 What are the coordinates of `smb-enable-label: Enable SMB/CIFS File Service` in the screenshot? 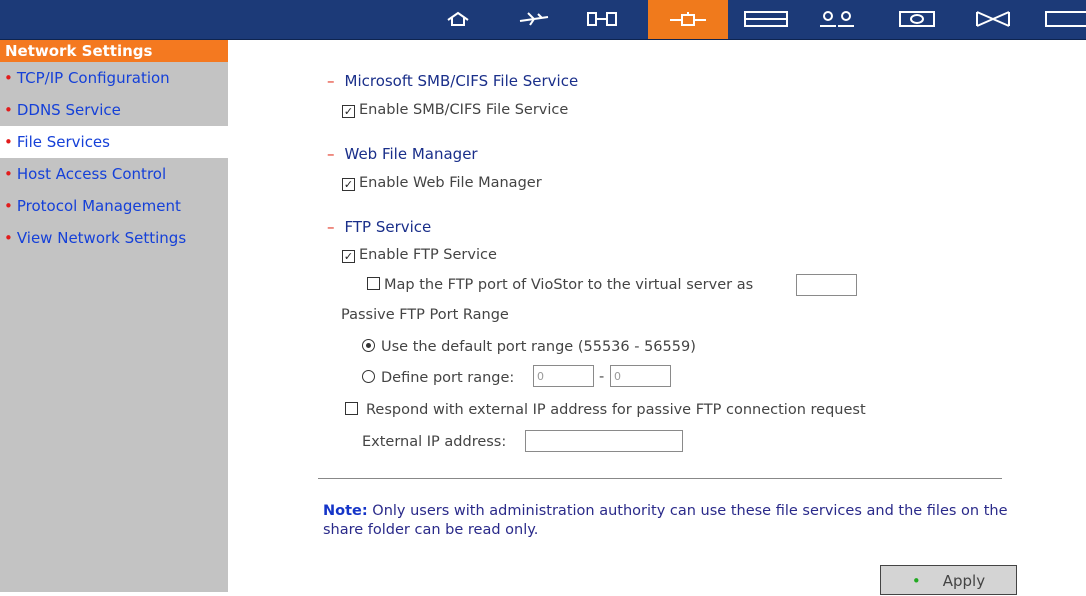 It's located at (464, 110).